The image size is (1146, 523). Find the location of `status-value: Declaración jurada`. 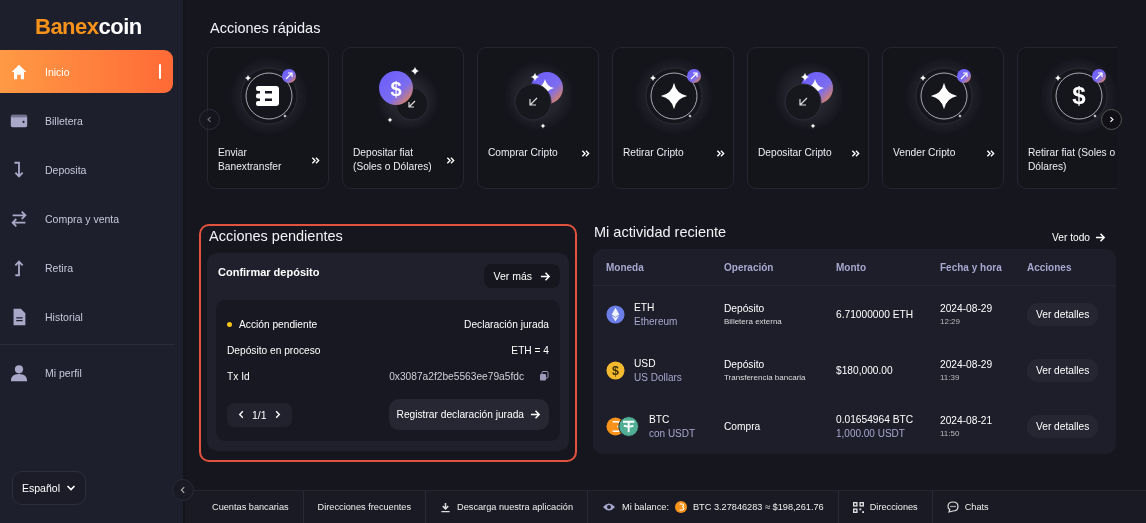

status-value: Declaración jurada is located at coordinates (506, 324).